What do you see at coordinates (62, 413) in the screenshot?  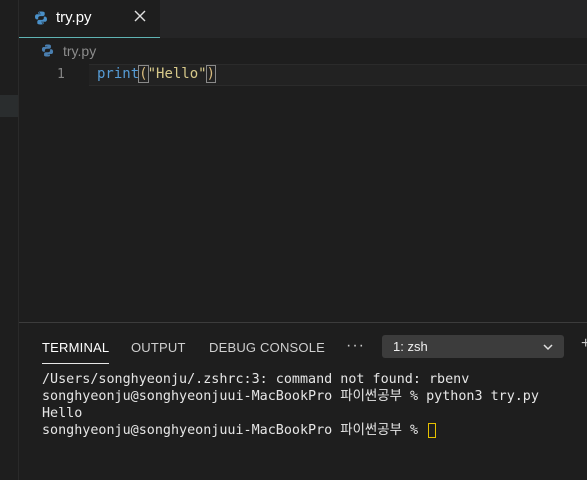 I see `terminal-line: Hello` at bounding box center [62, 413].